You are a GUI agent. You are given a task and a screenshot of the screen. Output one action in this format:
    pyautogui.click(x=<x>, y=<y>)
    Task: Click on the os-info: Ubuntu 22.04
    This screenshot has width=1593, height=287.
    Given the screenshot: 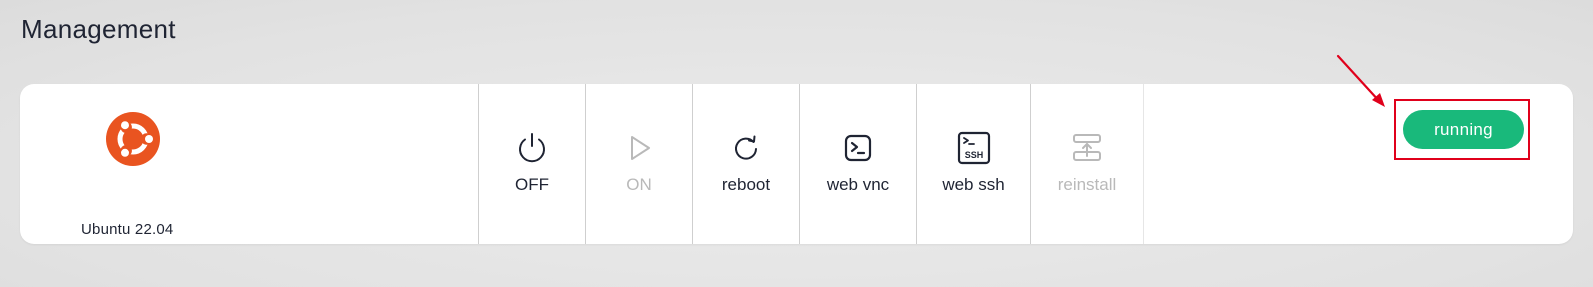 What is the action you would take?
    pyautogui.click(x=133, y=164)
    